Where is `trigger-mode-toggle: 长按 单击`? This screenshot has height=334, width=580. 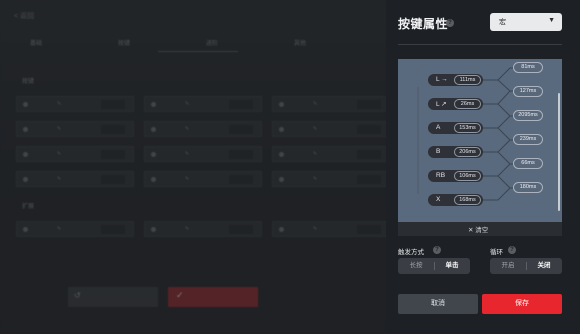 trigger-mode-toggle: 长按 单击 is located at coordinates (434, 266).